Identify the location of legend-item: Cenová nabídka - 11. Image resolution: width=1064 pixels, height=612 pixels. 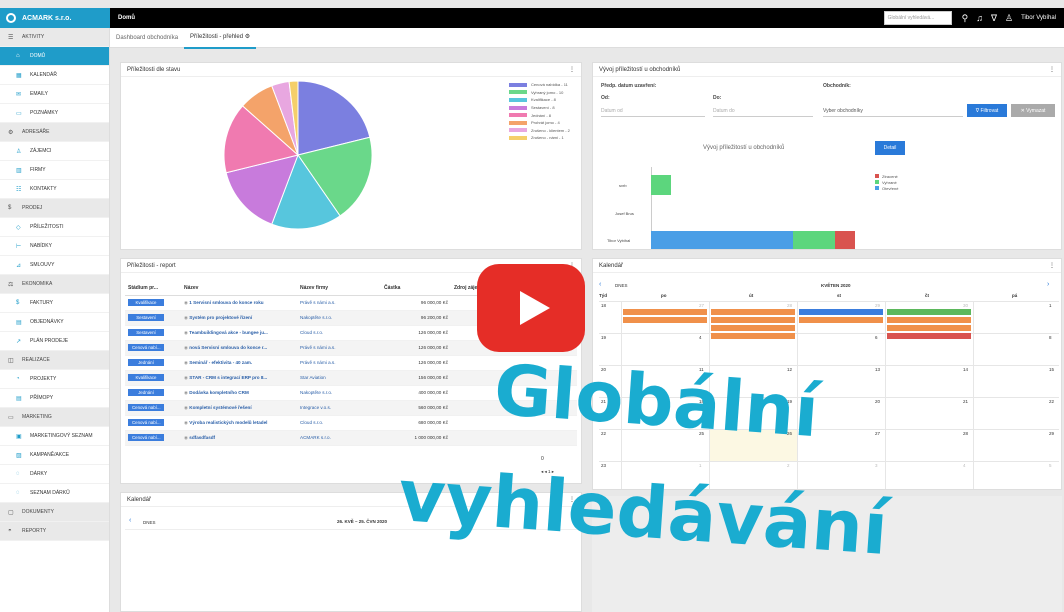
(539, 85).